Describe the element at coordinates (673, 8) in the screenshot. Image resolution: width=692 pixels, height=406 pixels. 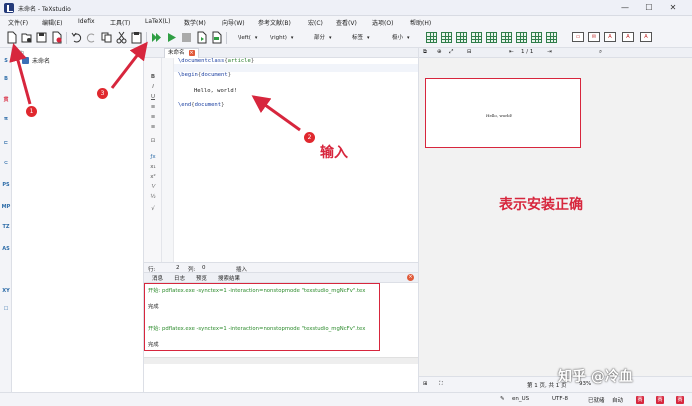
I see `close-window-button: ✕` at that location.